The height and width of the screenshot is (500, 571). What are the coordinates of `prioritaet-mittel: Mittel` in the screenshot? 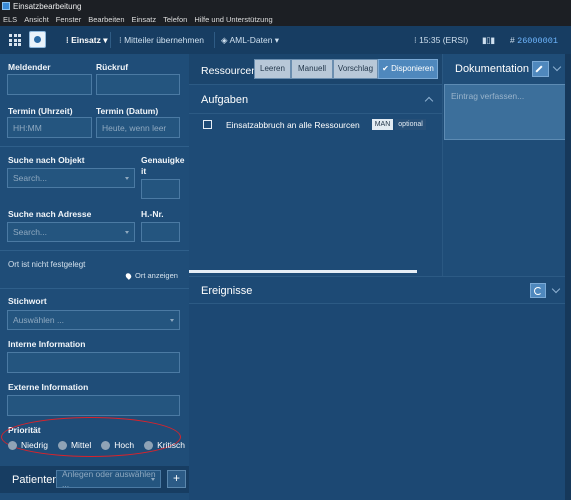 It's located at (74, 445).